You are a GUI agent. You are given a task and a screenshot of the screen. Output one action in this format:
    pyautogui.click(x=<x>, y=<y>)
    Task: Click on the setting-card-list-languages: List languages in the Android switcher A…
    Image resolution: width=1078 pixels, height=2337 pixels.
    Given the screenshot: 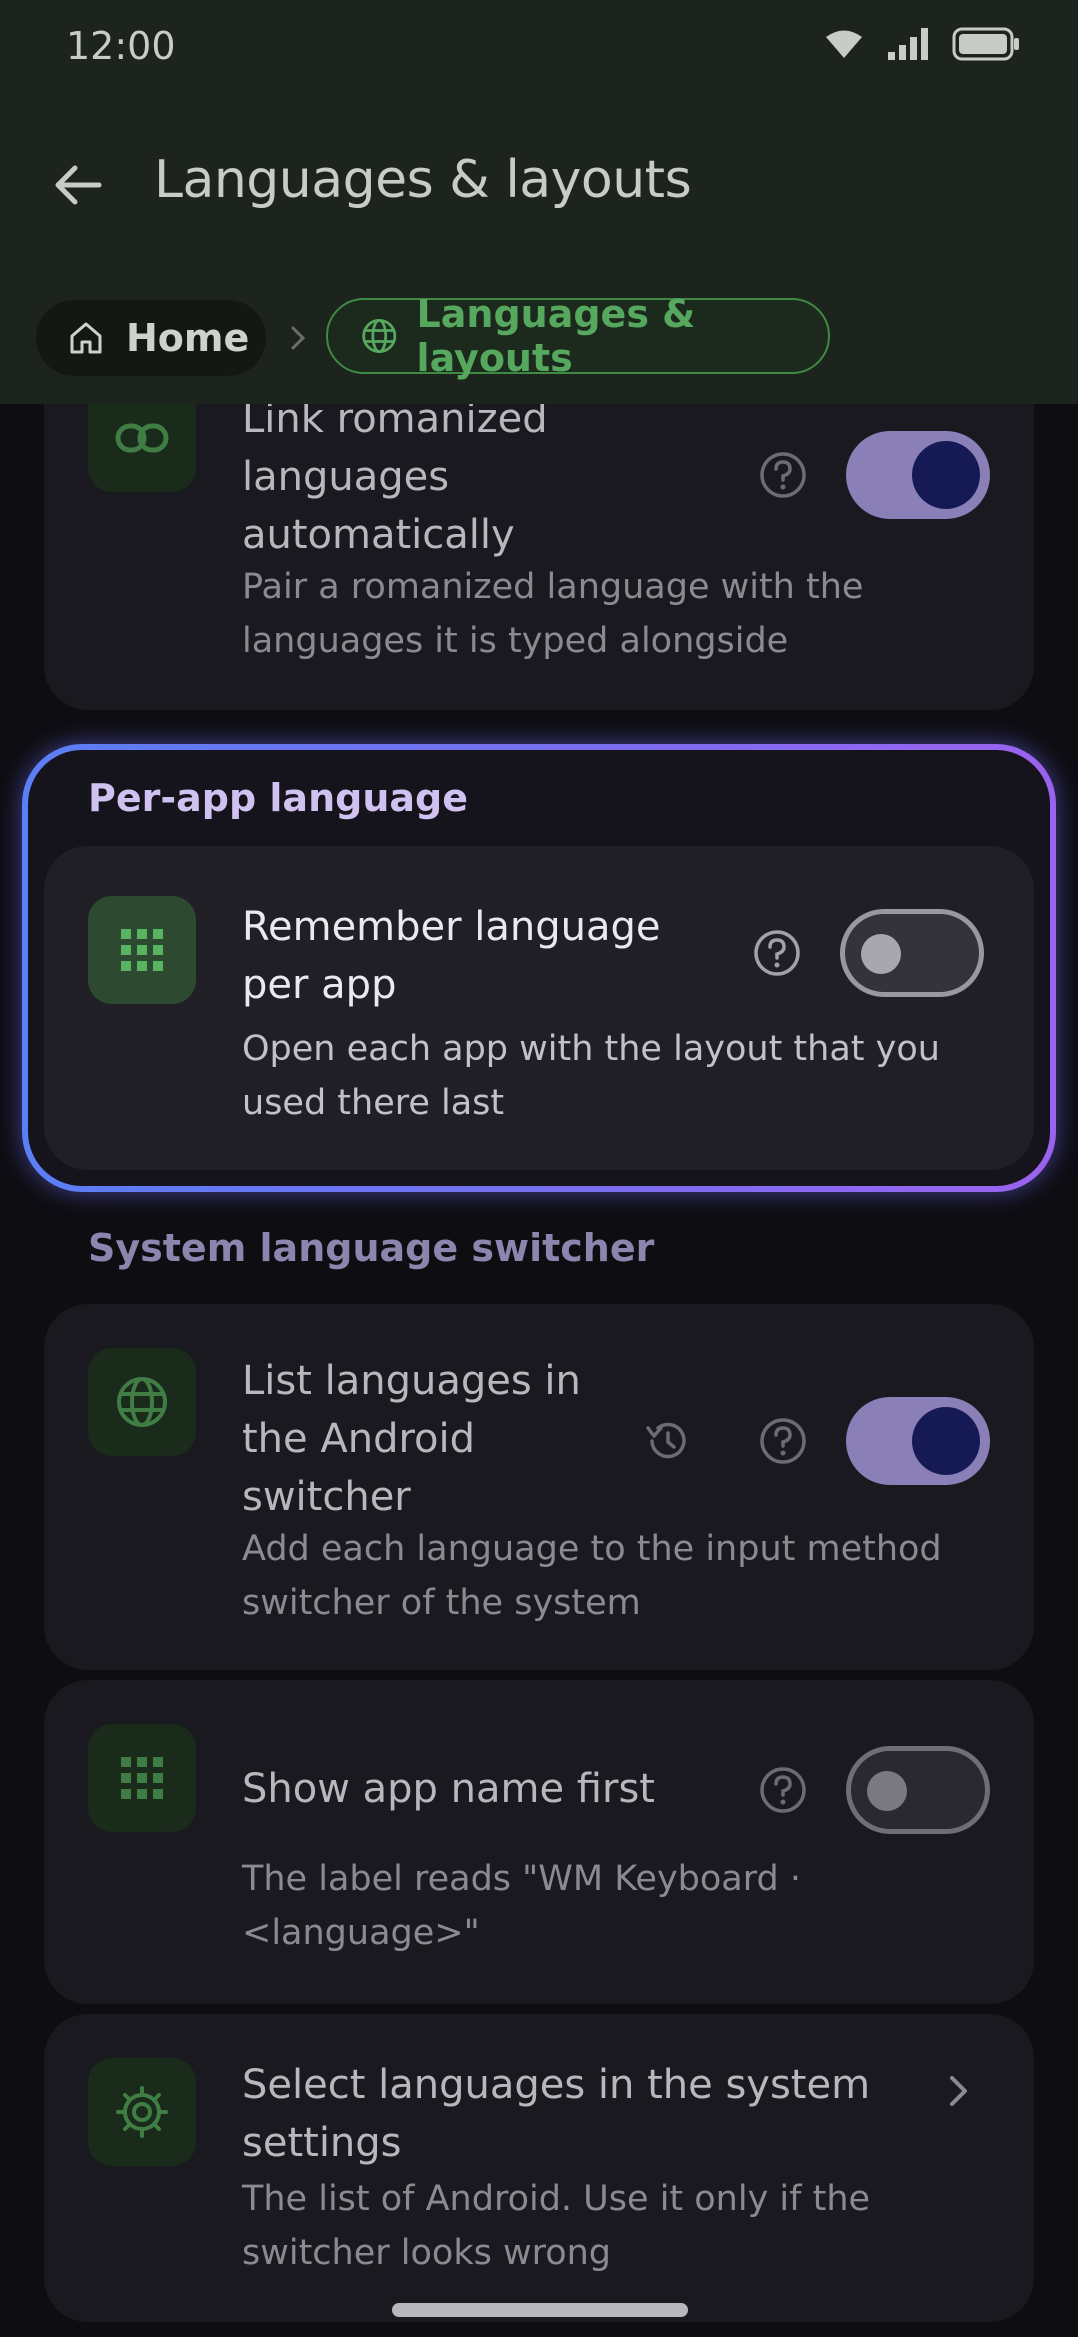 What is the action you would take?
    pyautogui.click(x=539, y=1487)
    